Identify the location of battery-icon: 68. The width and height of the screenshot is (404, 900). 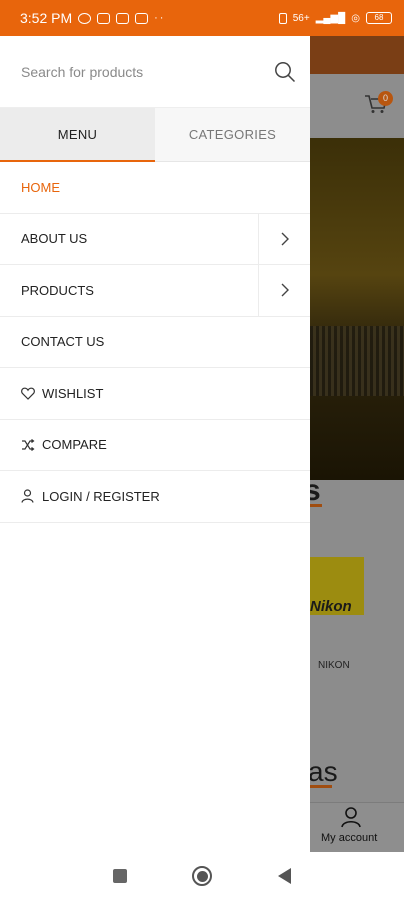
(379, 18).